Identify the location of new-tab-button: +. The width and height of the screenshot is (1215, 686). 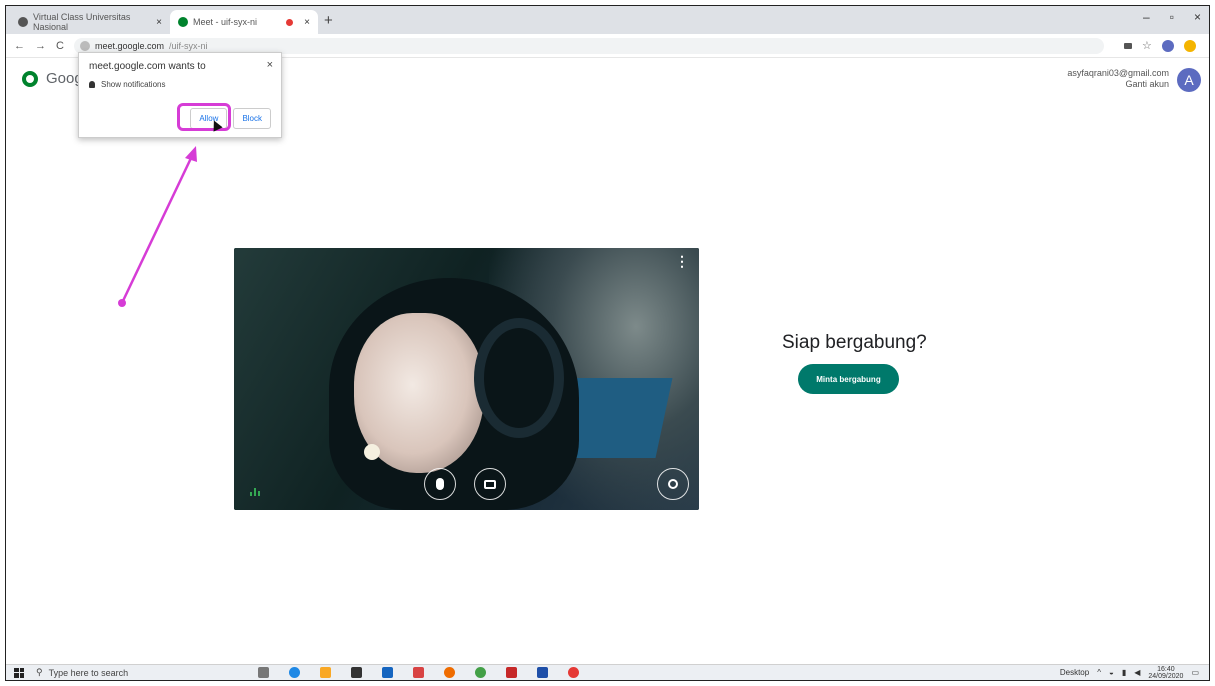
(328, 20).